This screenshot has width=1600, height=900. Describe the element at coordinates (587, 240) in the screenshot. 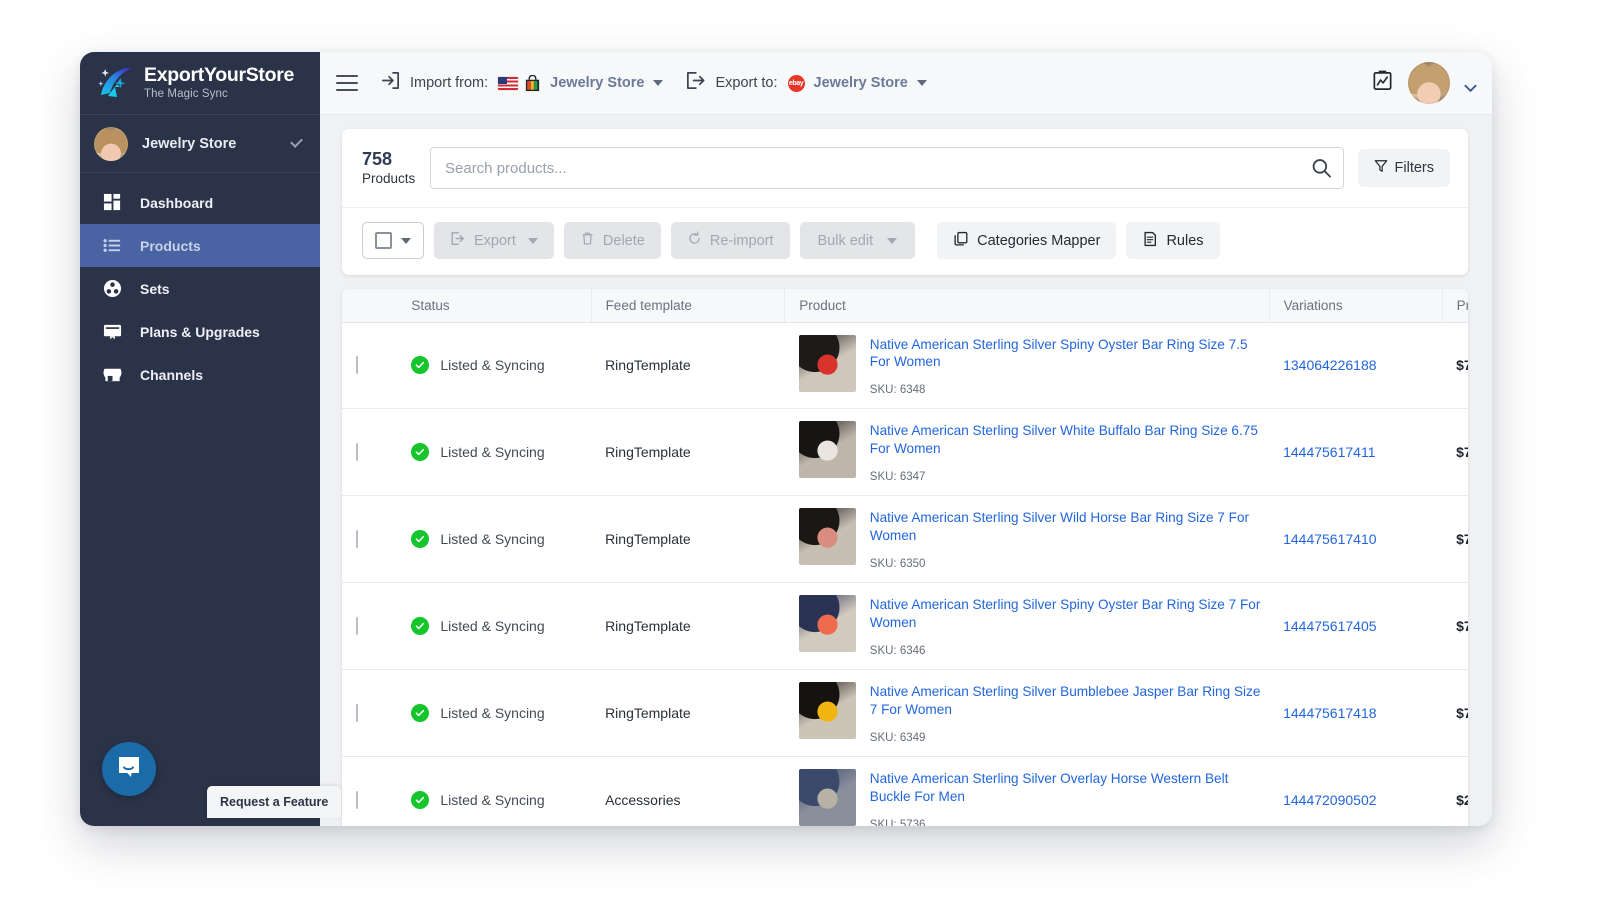

I see `trash-icon` at that location.